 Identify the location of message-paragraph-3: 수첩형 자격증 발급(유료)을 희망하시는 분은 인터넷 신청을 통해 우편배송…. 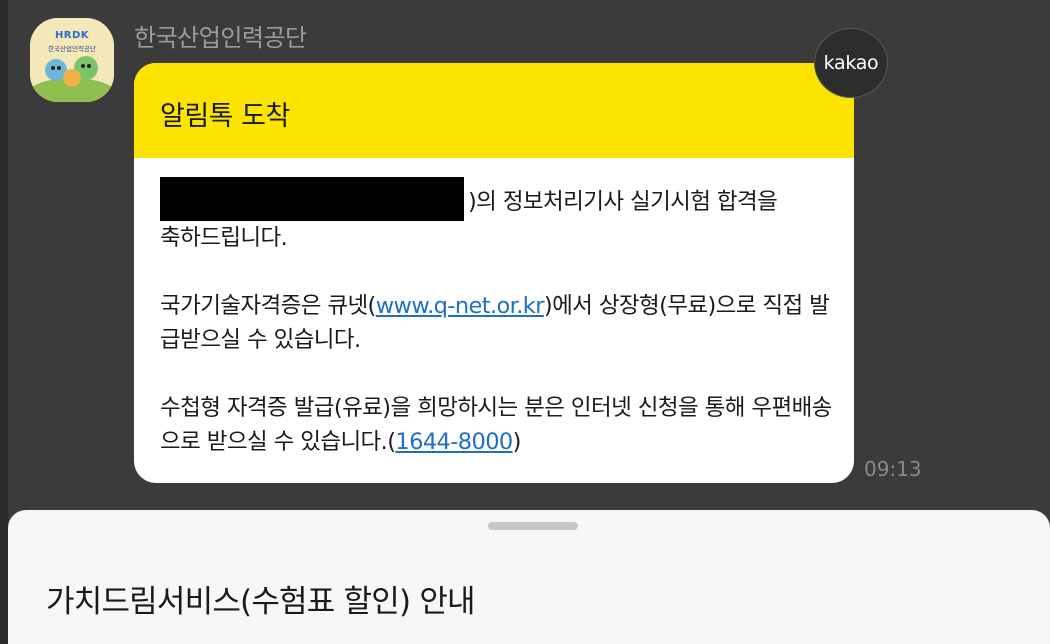
(500, 425).